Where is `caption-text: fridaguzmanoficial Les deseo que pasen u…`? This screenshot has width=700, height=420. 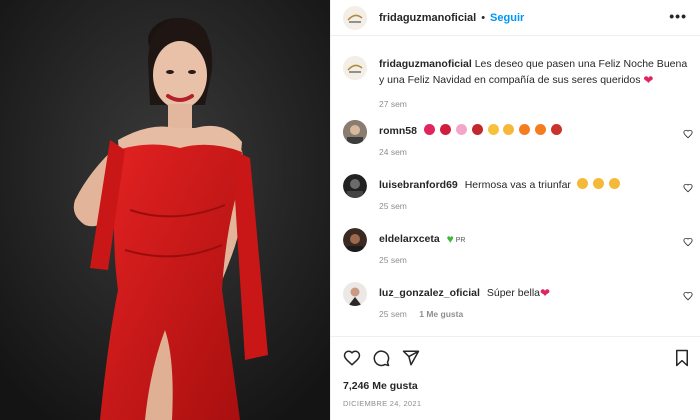 caption-text: fridaguzmanoficial Les deseo que pasen u… is located at coordinates (535, 84).